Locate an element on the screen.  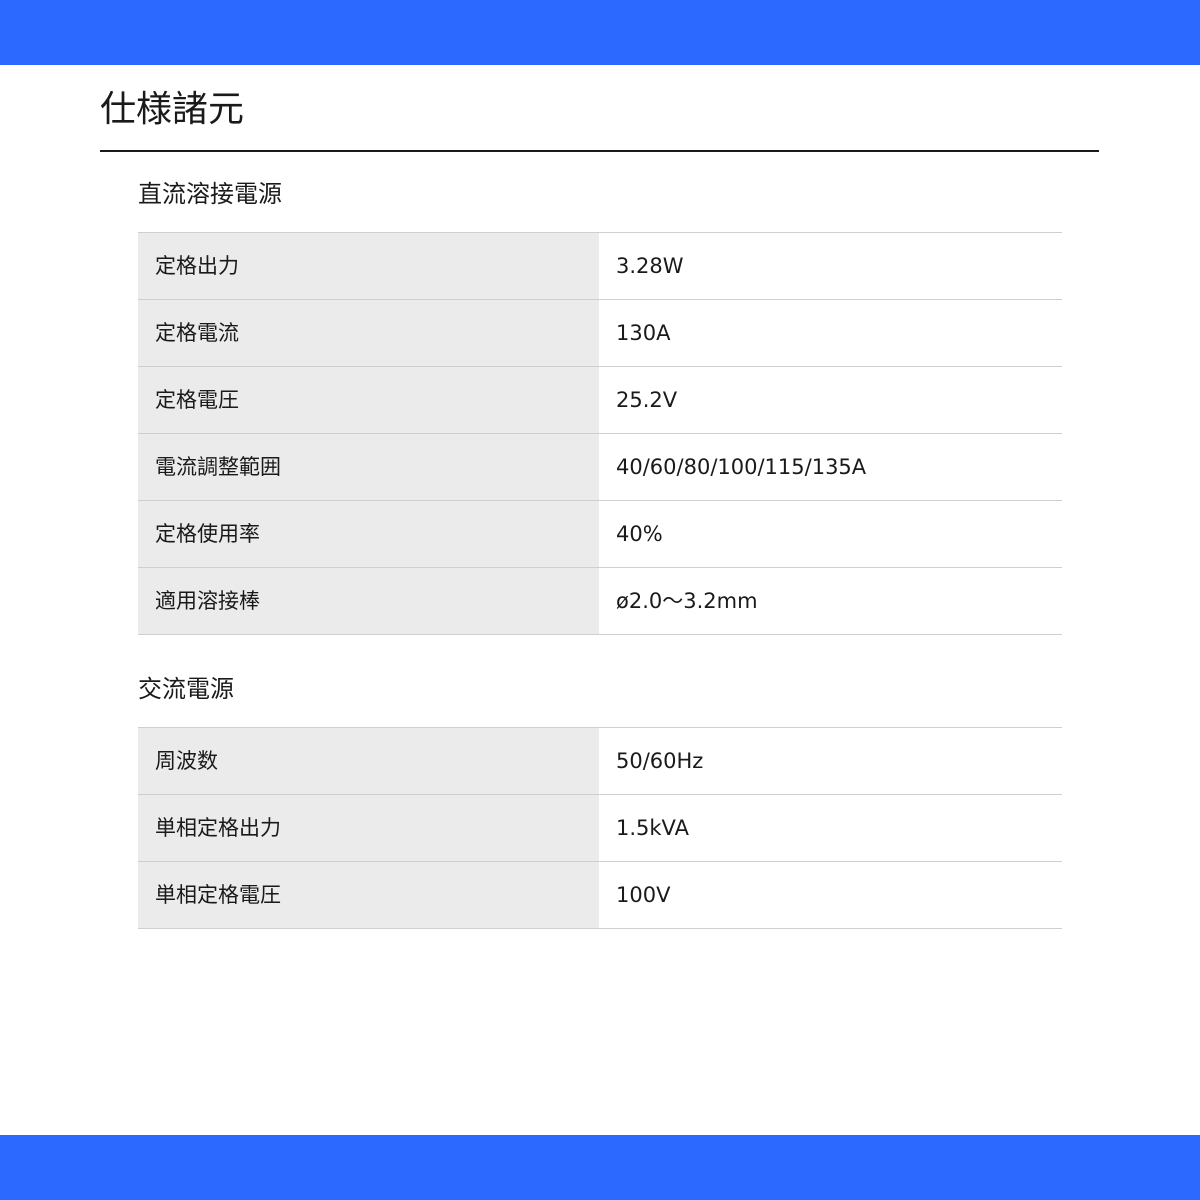
spec-table: 周波数 50/60Hz 単相定格出力 1.5kVA 単相定格電圧 100V is located at coordinates (600, 828).